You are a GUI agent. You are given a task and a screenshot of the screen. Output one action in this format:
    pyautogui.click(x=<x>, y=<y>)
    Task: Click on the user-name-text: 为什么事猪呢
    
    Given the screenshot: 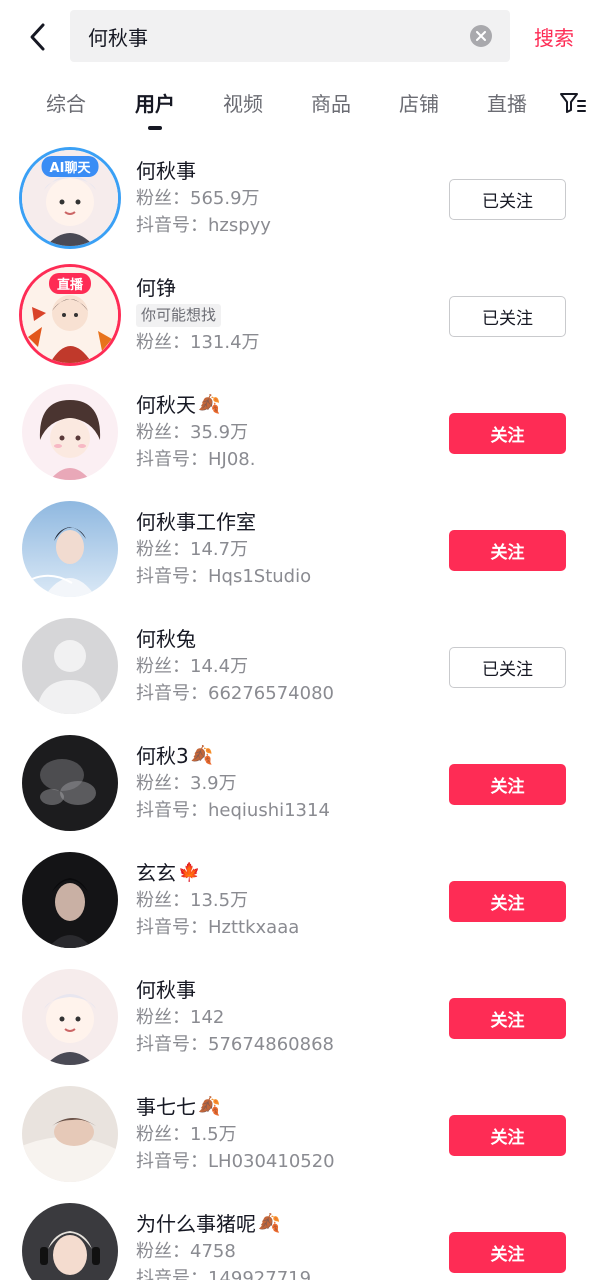 What is the action you would take?
    pyautogui.click(x=196, y=1224)
    